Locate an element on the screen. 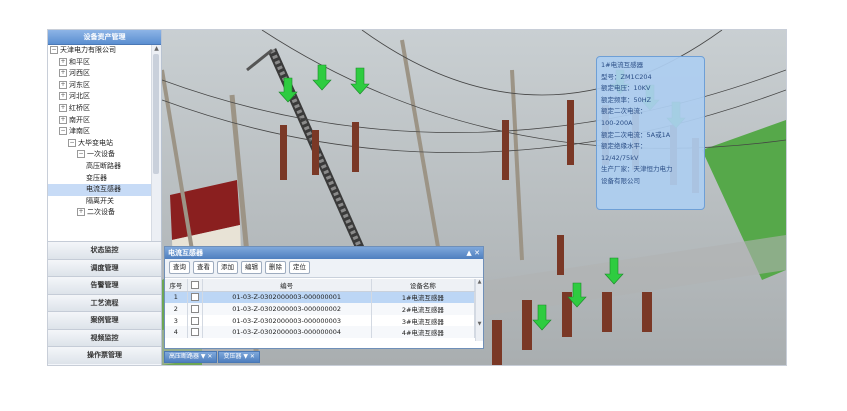 The height and width of the screenshot is (411, 847). tree-node: + 二次设备 is located at coordinates (99, 213).